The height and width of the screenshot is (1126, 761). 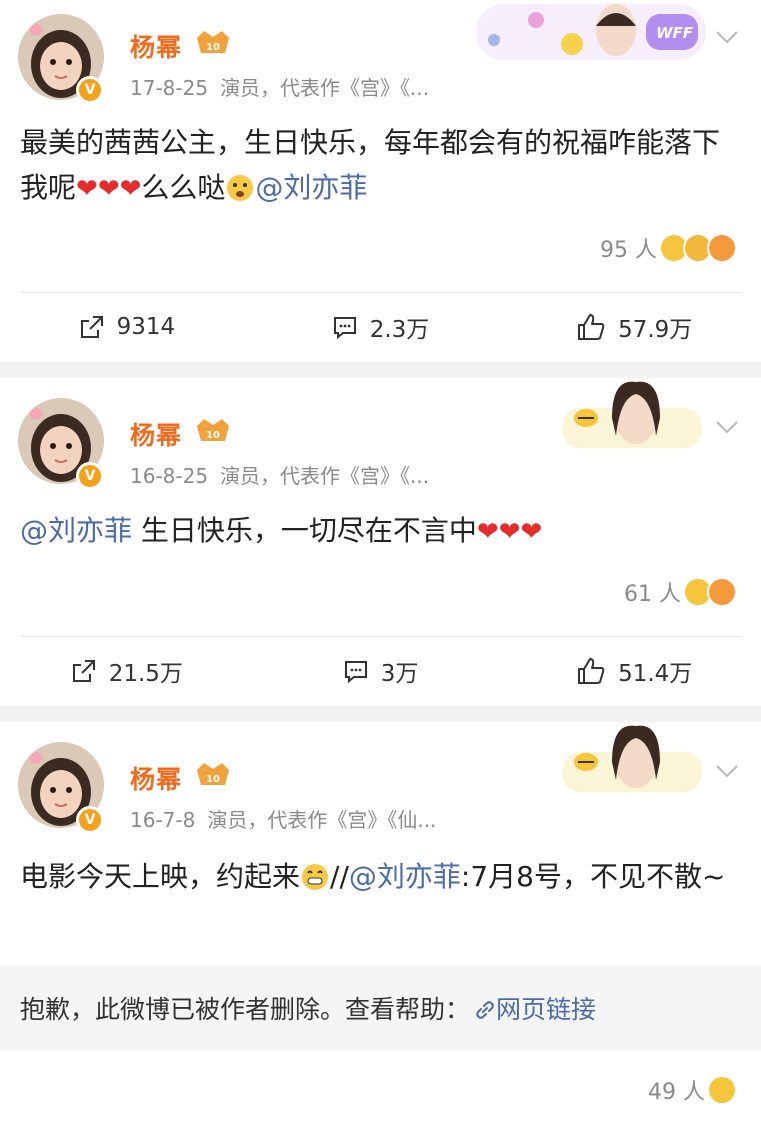 What do you see at coordinates (240, 193) in the screenshot?
I see `scared-emoji-icon` at bounding box center [240, 193].